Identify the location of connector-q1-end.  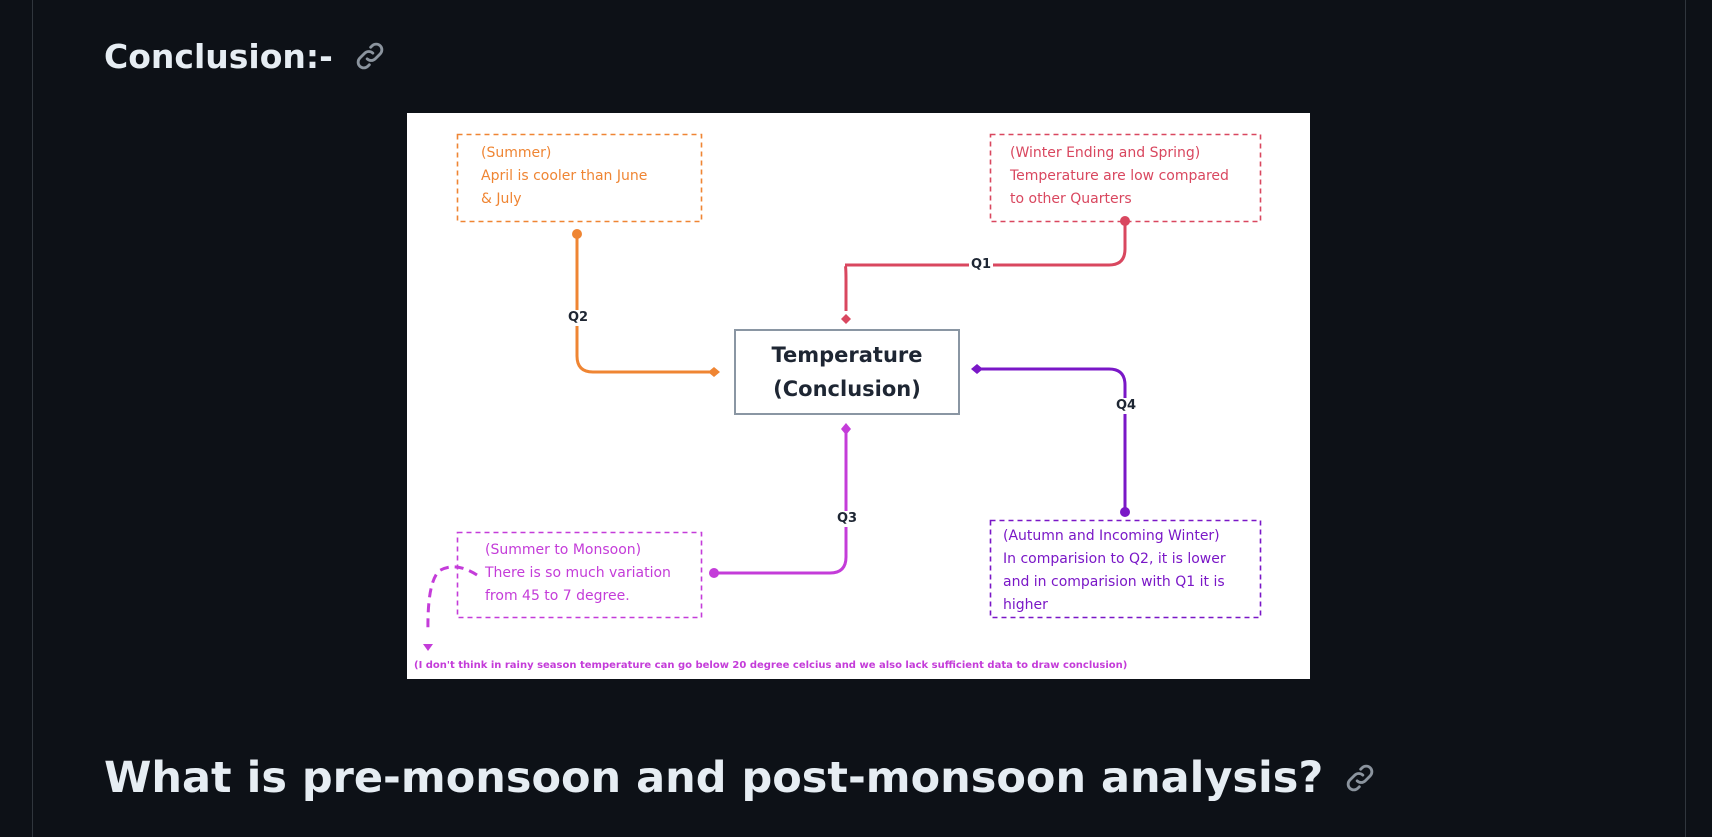
(846, 319).